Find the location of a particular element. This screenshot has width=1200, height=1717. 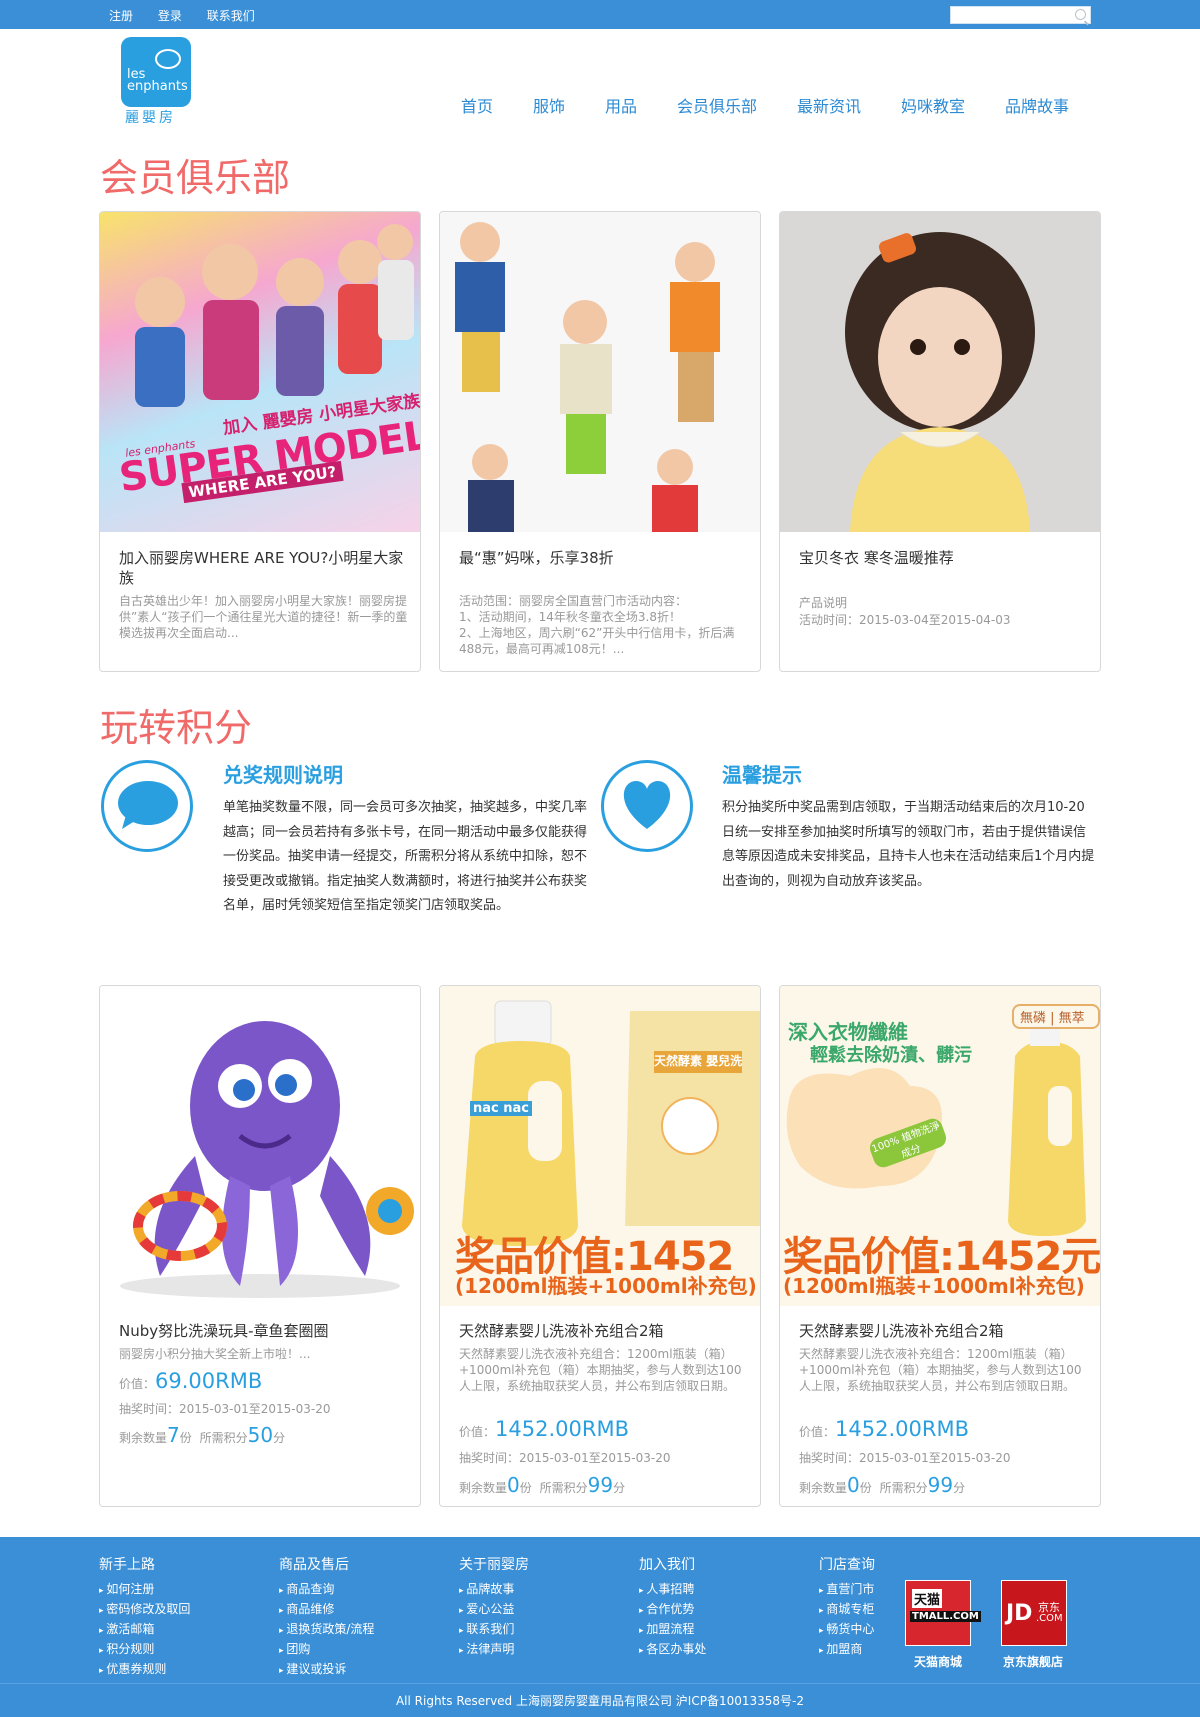

nav-apparel: 服饰 is located at coordinates (549, 105).